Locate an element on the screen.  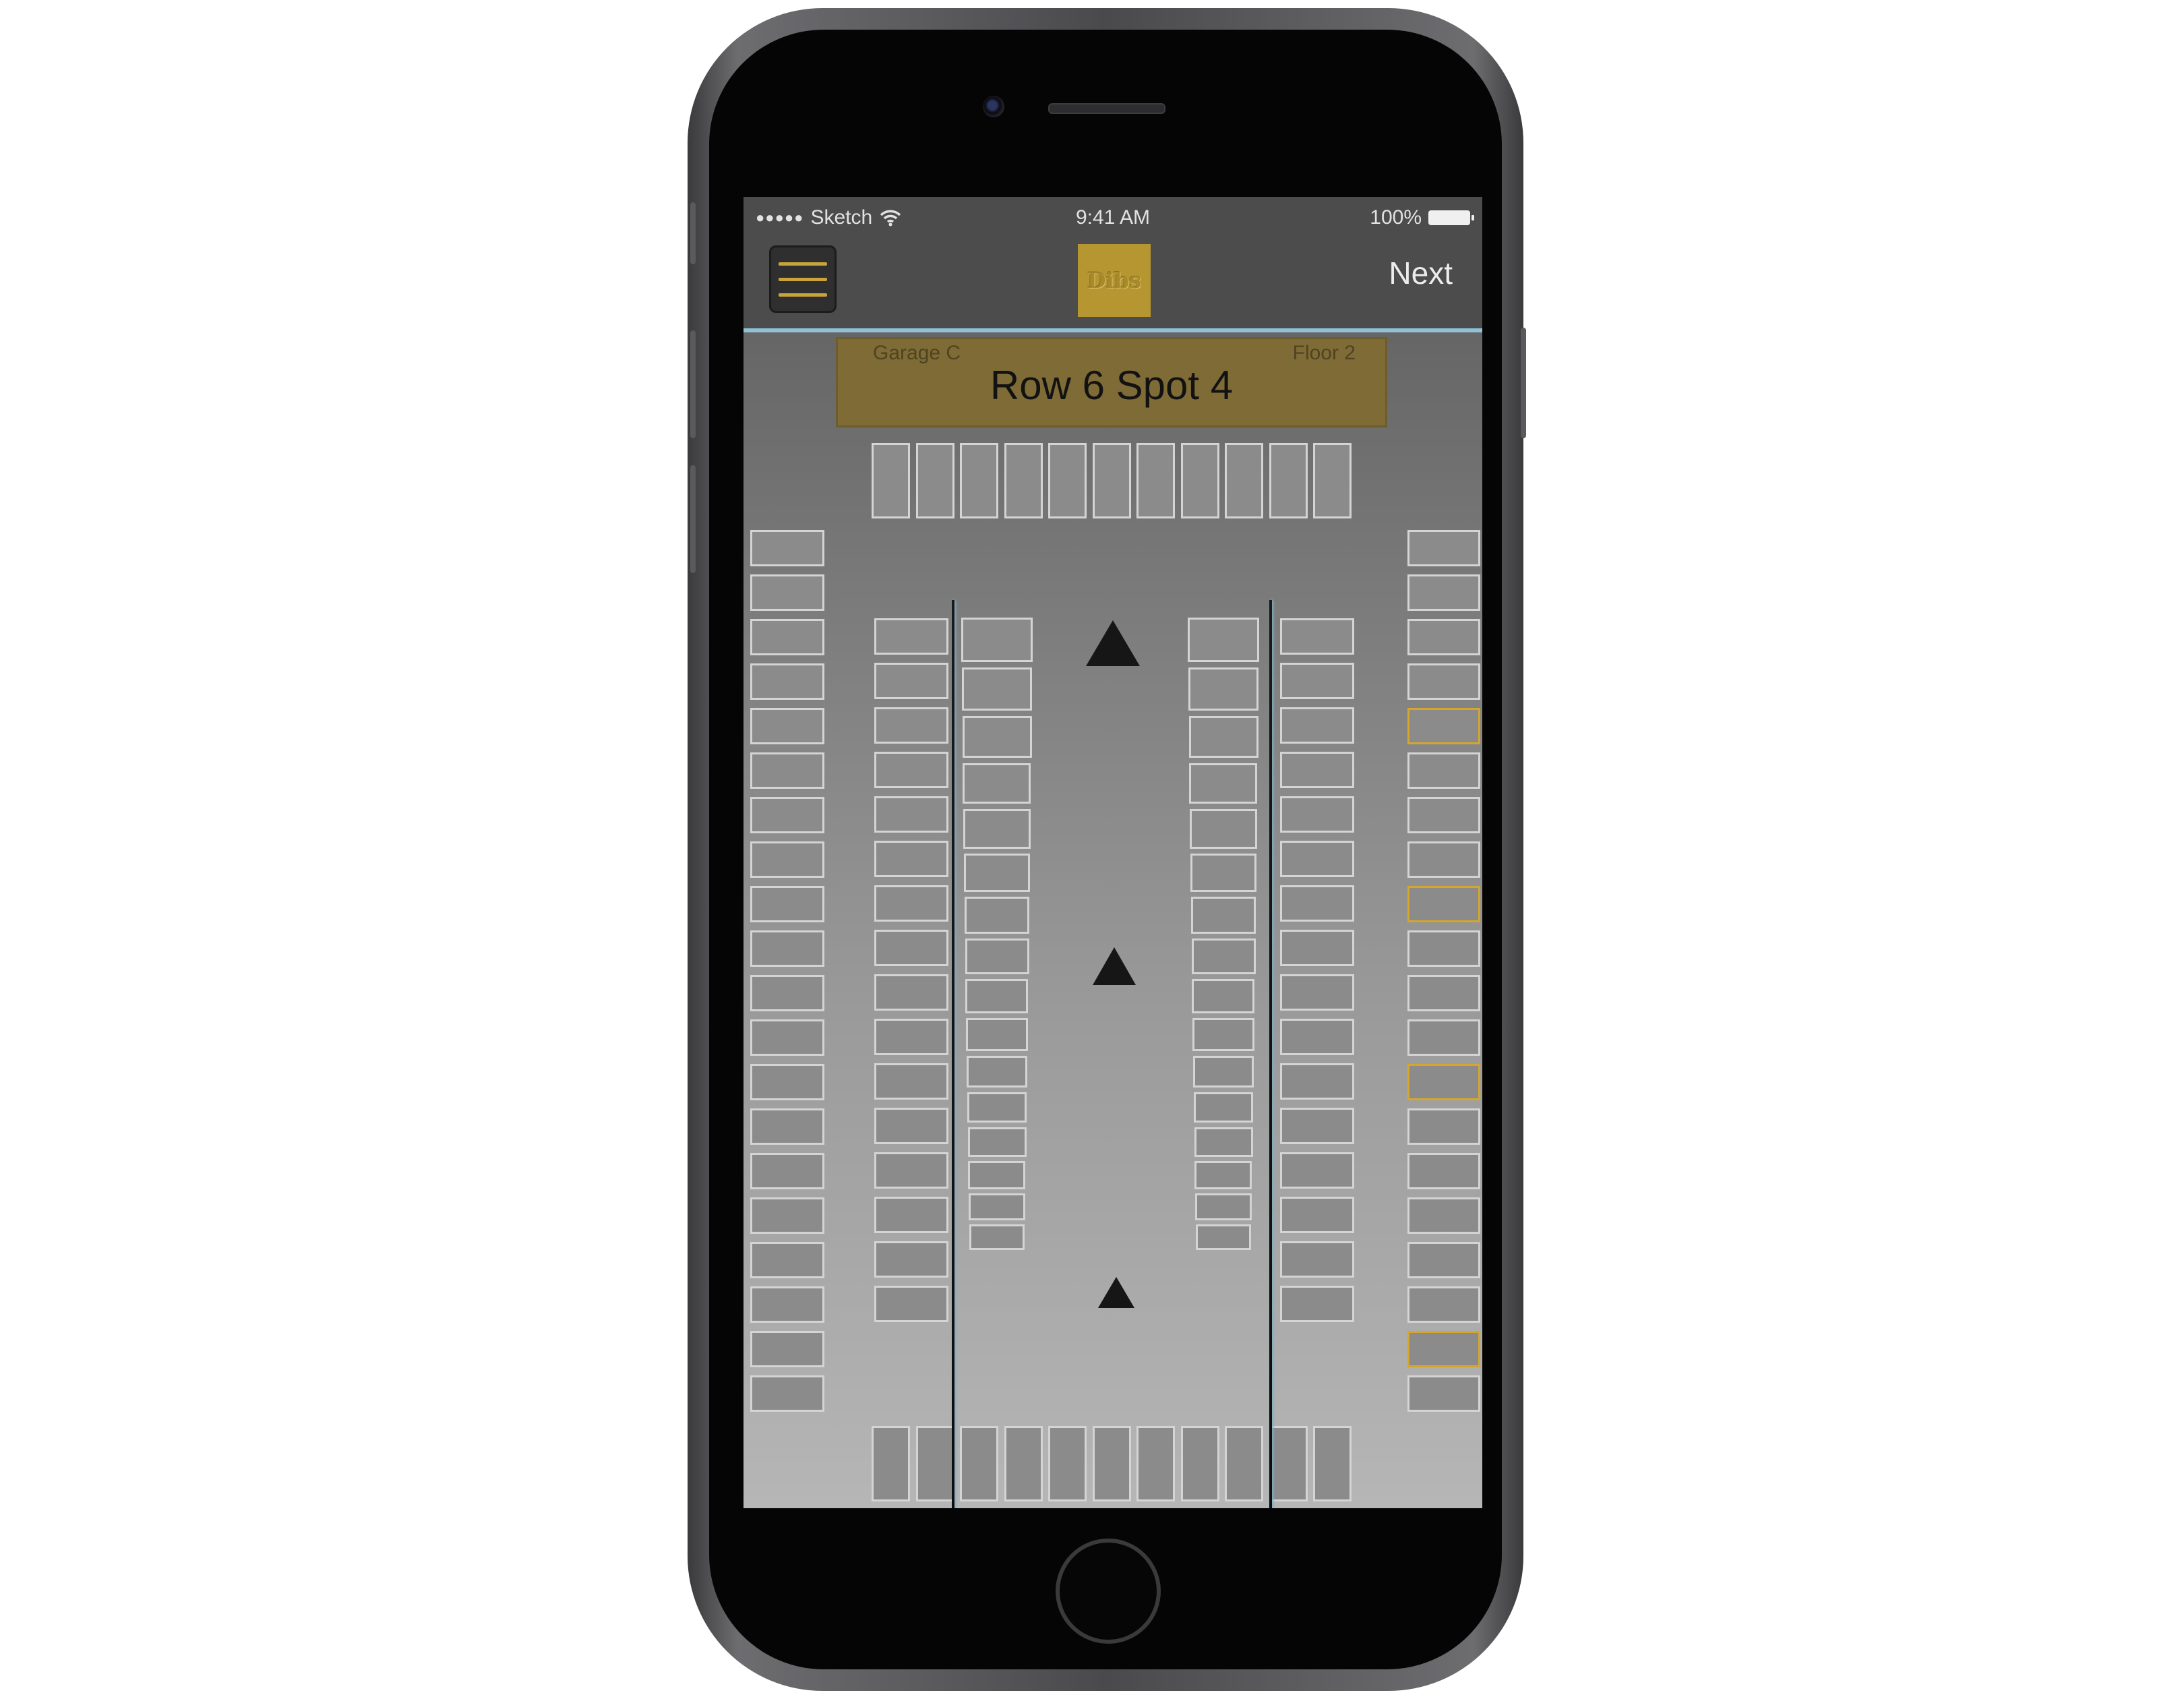
next-button: Next is located at coordinates (1421, 273).